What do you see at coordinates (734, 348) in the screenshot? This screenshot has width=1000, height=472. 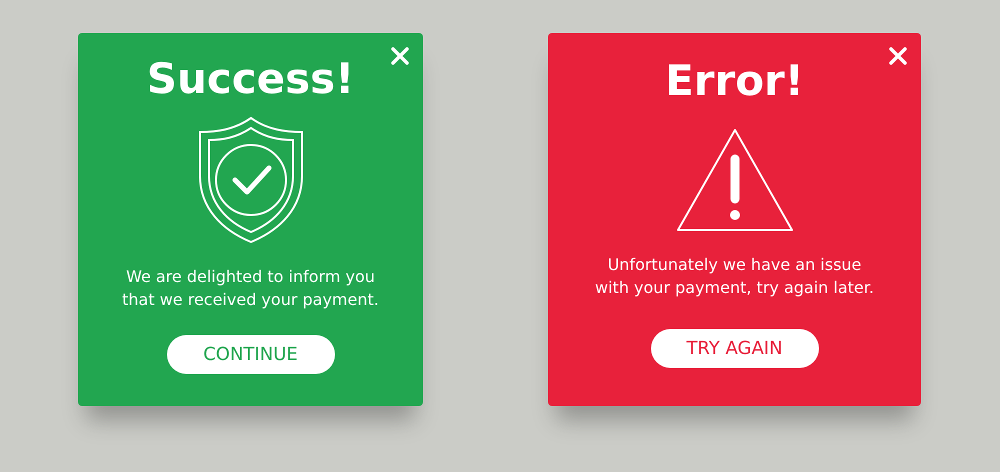 I see `action-button: TRY AGAIN` at bounding box center [734, 348].